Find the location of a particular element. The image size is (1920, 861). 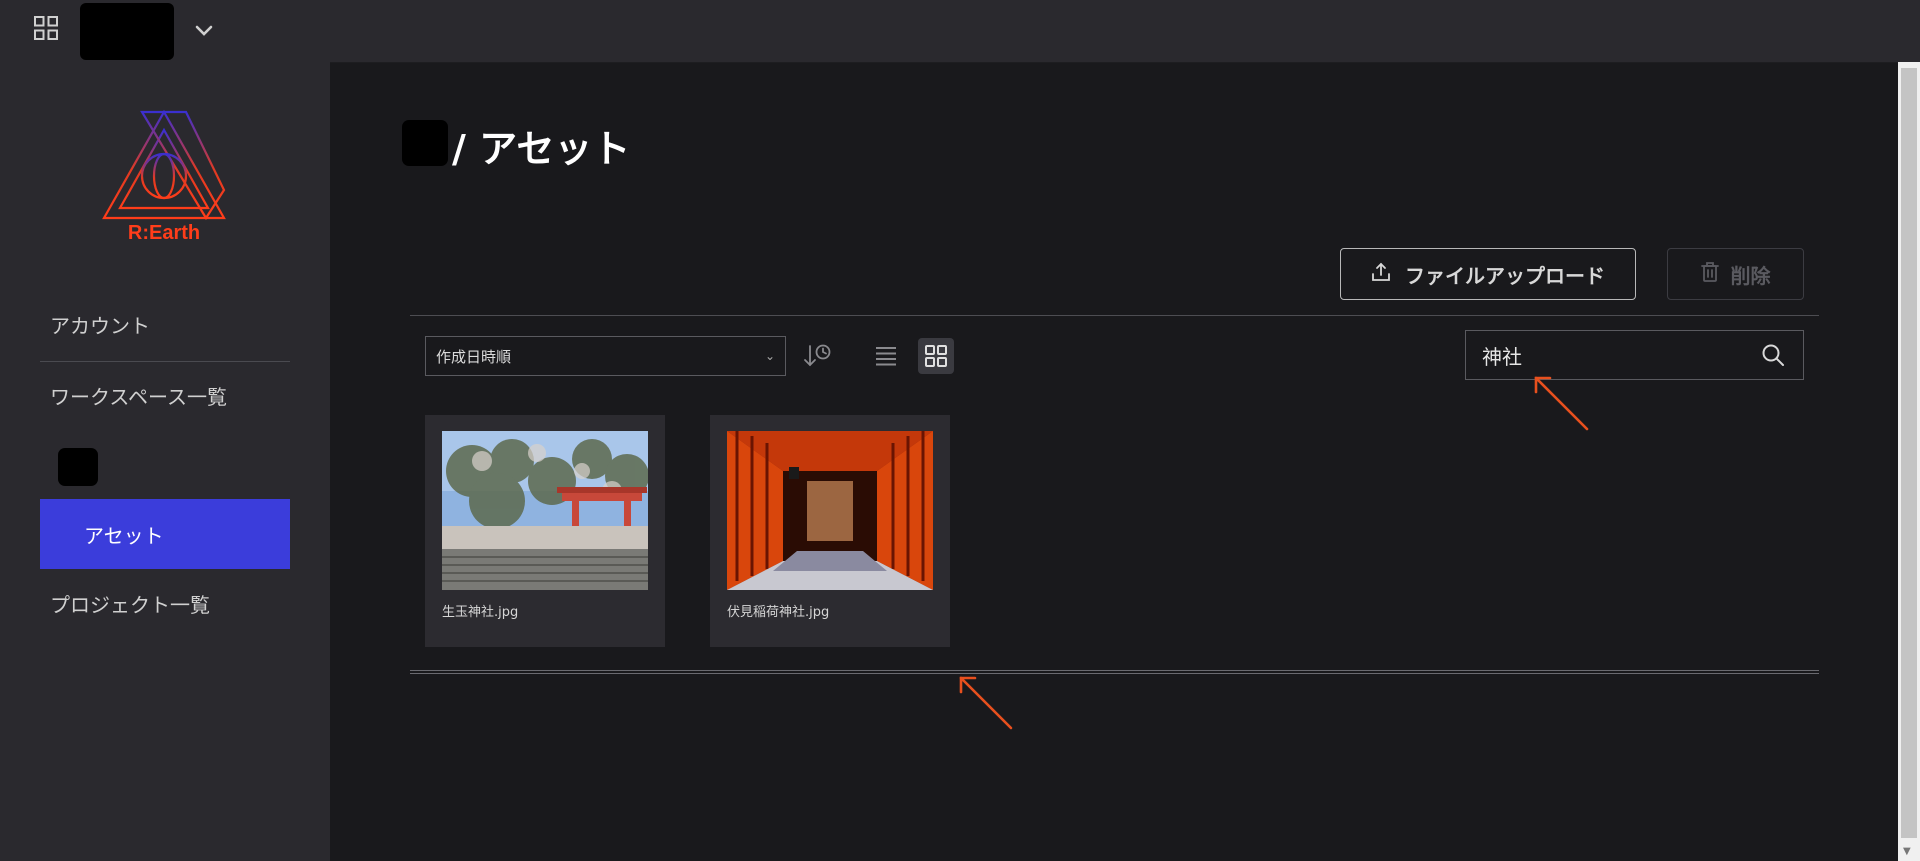

asset-thumbnail-torii is located at coordinates (830, 510).